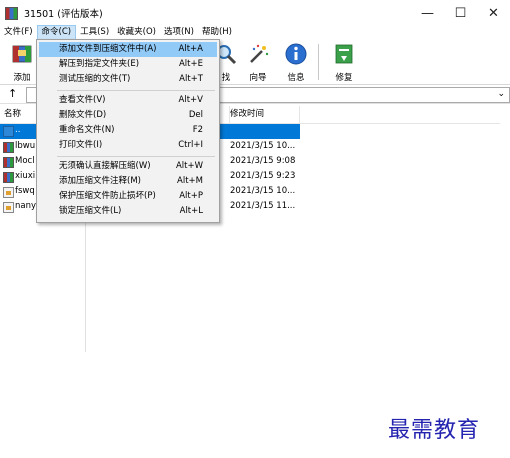 This screenshot has width=510, height=458. Describe the element at coordinates (18, 130) in the screenshot. I see `file-name: ..` at that location.